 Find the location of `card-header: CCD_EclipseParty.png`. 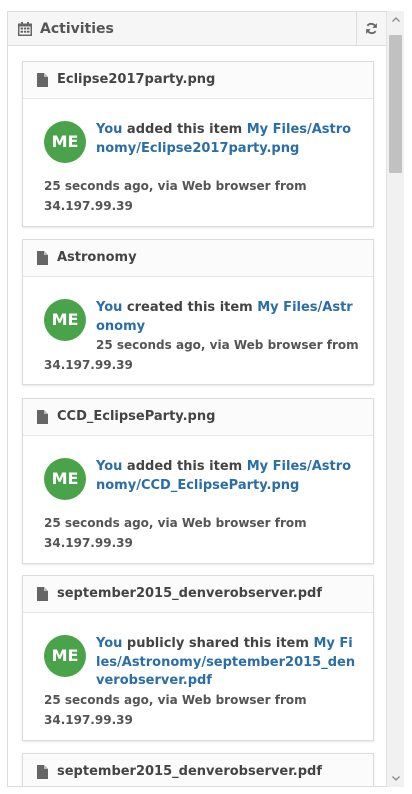

card-header: CCD_EclipseParty.png is located at coordinates (198, 417).